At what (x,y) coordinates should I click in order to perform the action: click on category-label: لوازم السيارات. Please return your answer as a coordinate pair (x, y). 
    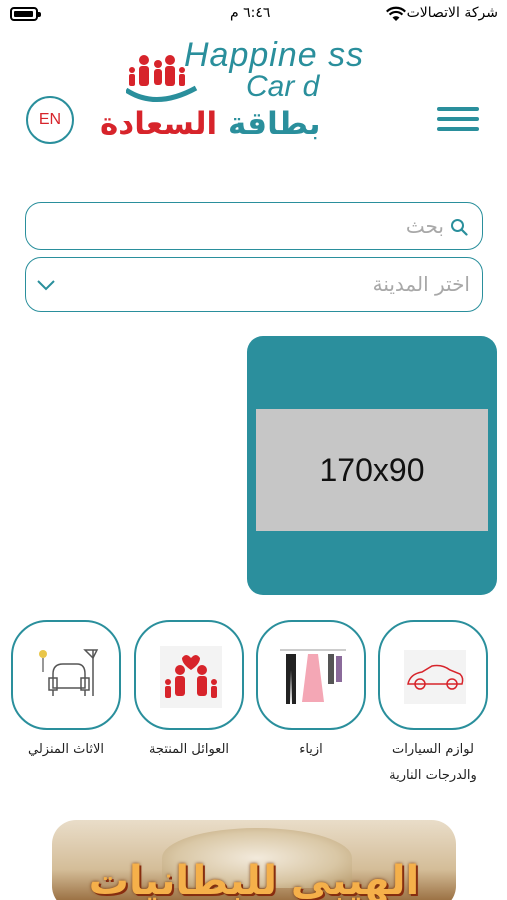
    Looking at the image, I should click on (433, 749).